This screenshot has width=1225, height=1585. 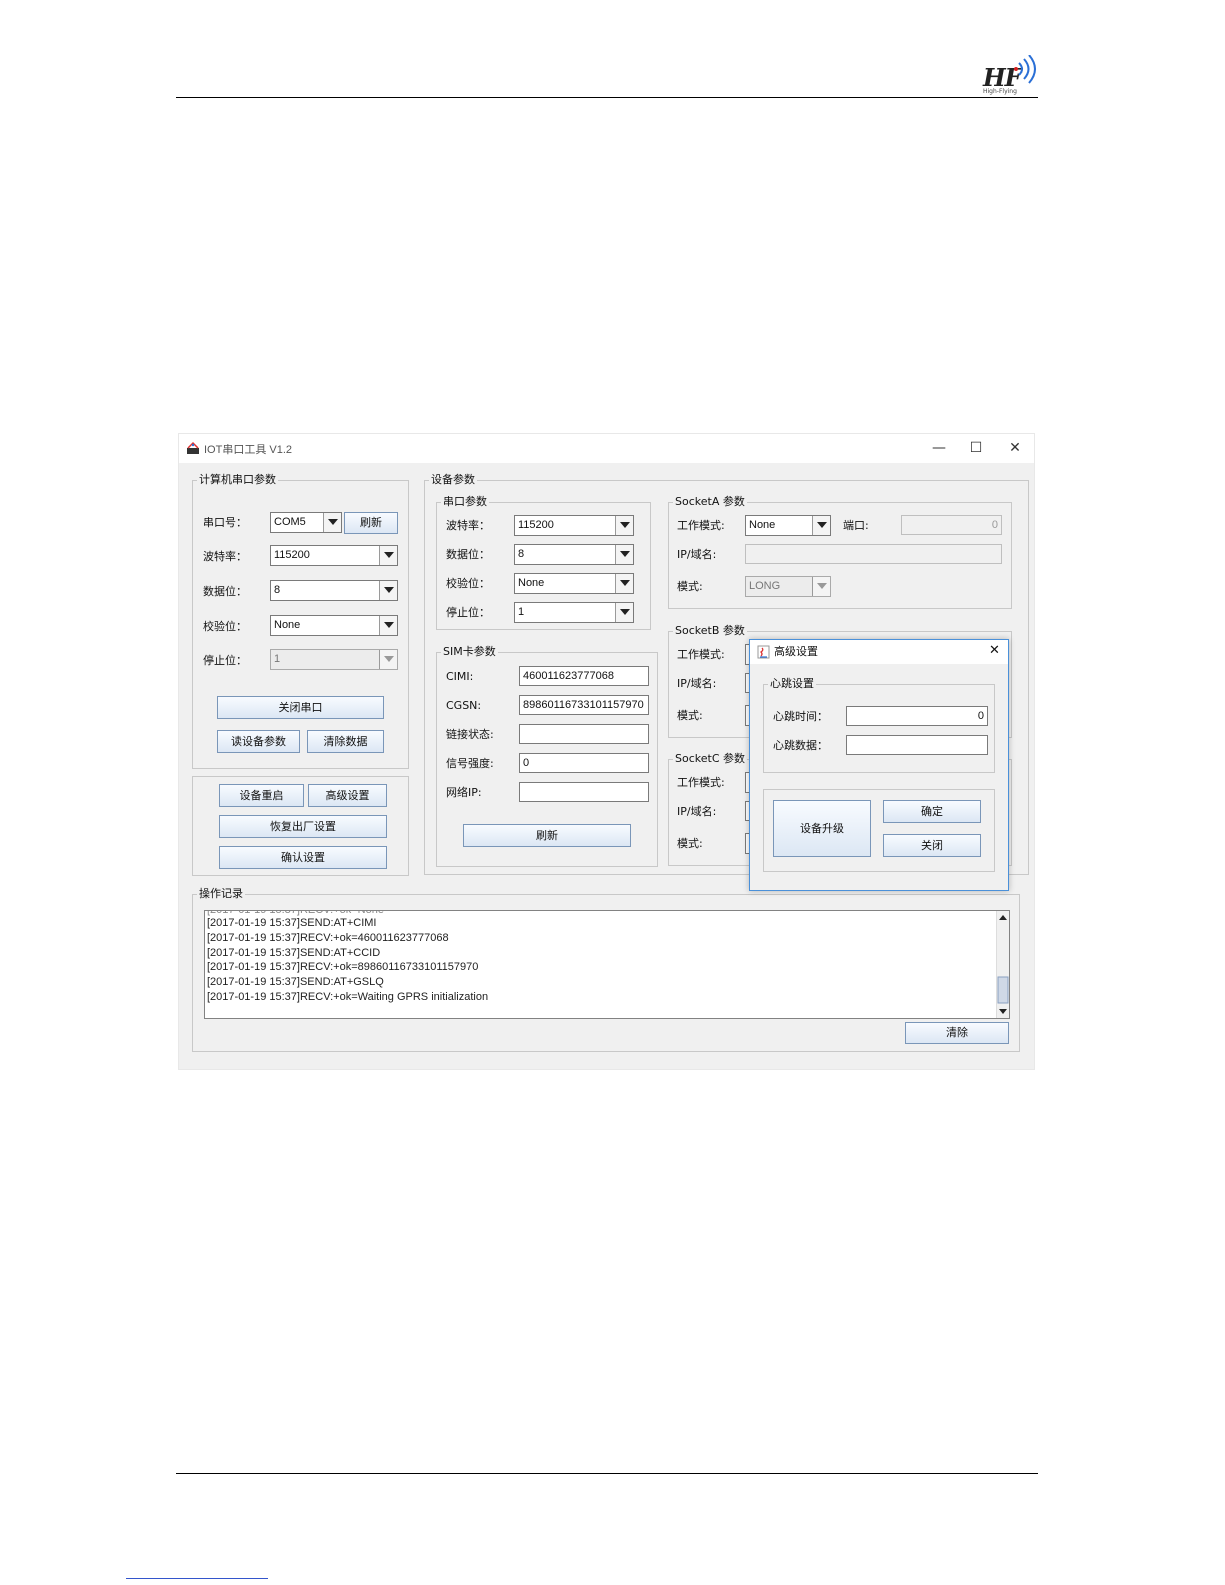 I want to click on dialog-close-action-label: 关闭, so click(x=932, y=845).